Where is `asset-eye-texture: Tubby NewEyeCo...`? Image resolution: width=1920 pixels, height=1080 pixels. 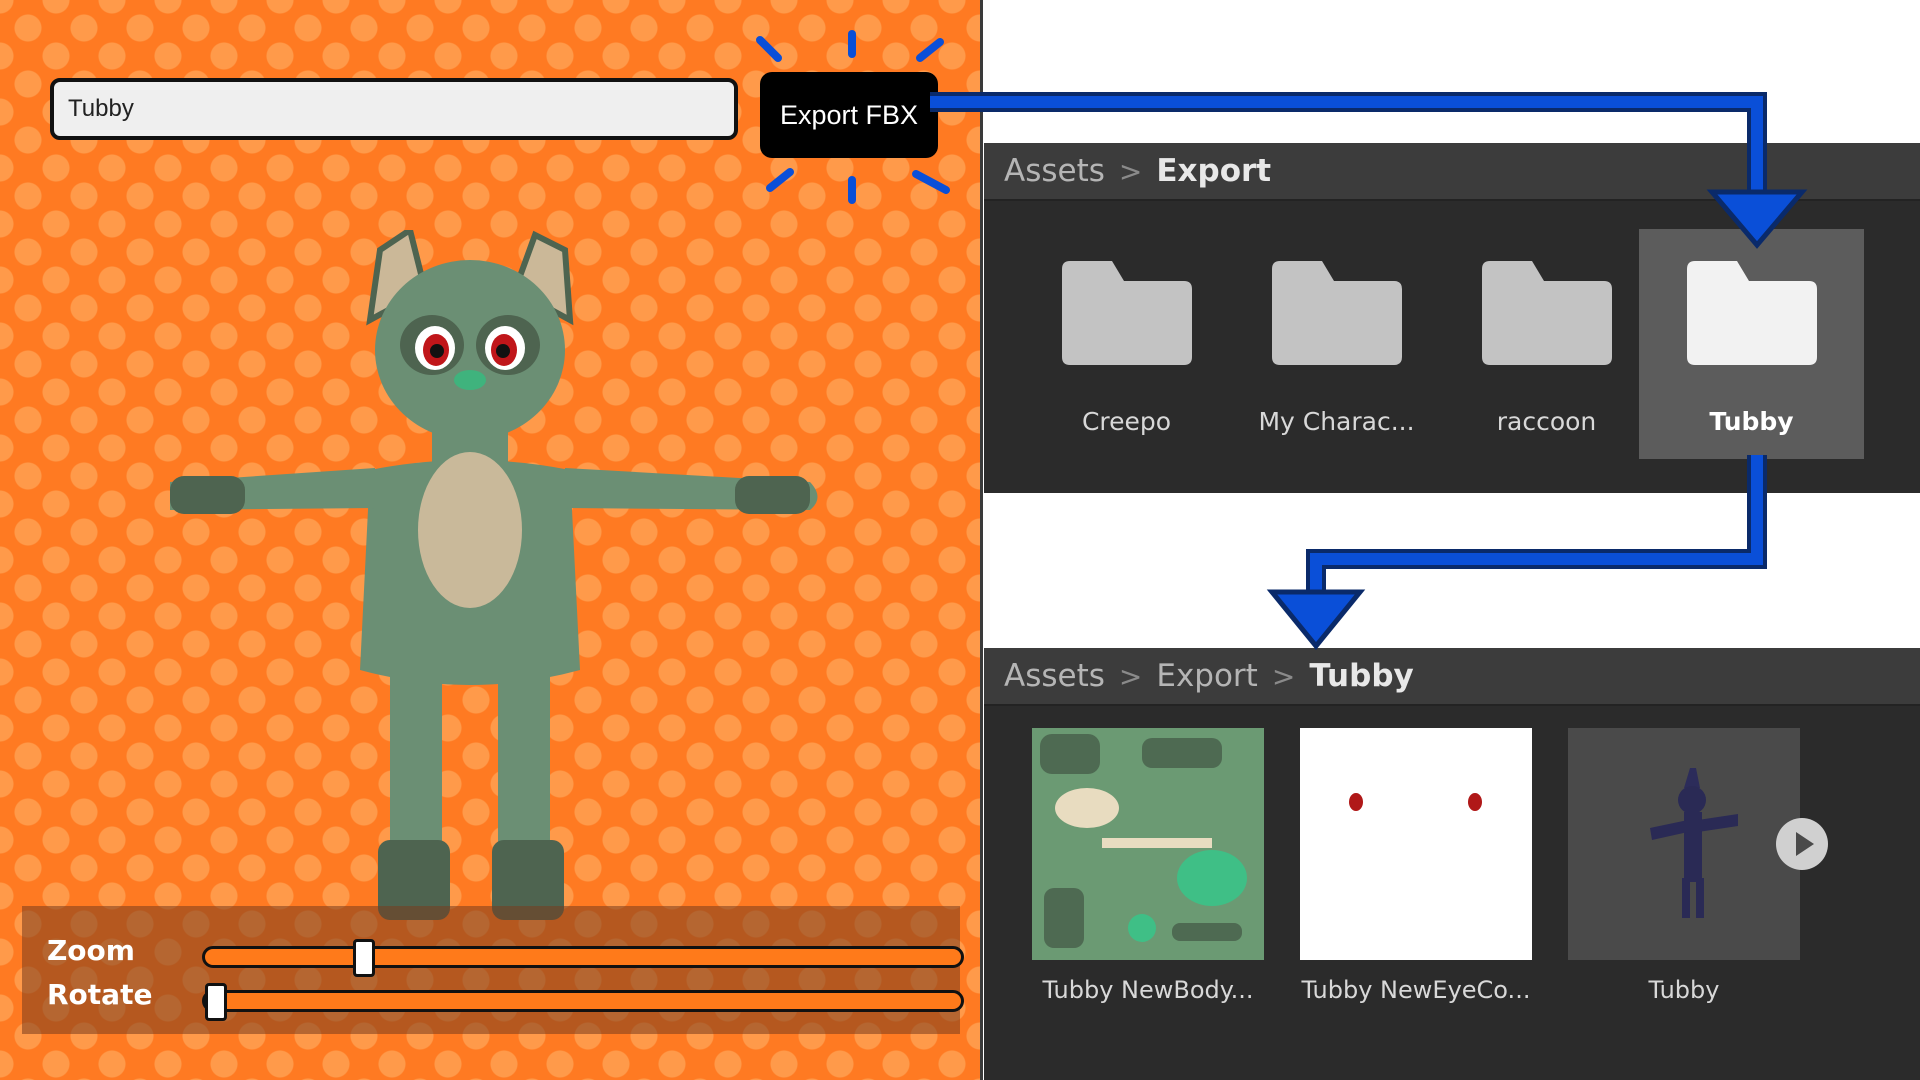 asset-eye-texture: Tubby NewEyeCo... is located at coordinates (1416, 874).